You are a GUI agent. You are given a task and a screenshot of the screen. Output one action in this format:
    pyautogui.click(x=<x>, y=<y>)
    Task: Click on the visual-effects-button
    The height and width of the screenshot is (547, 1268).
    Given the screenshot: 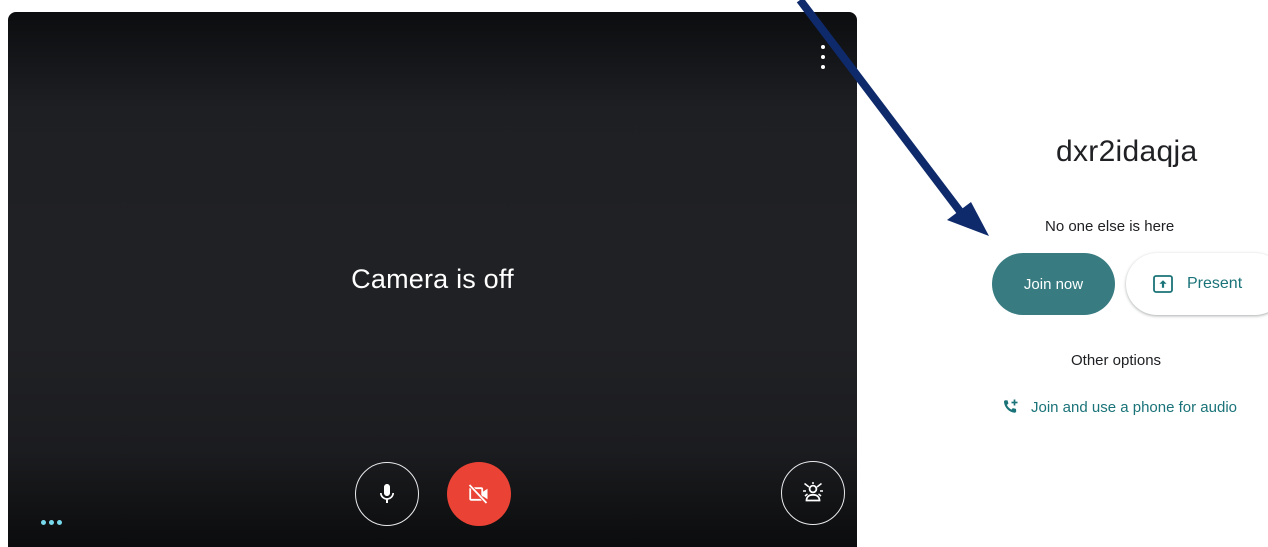 What is the action you would take?
    pyautogui.click(x=813, y=493)
    